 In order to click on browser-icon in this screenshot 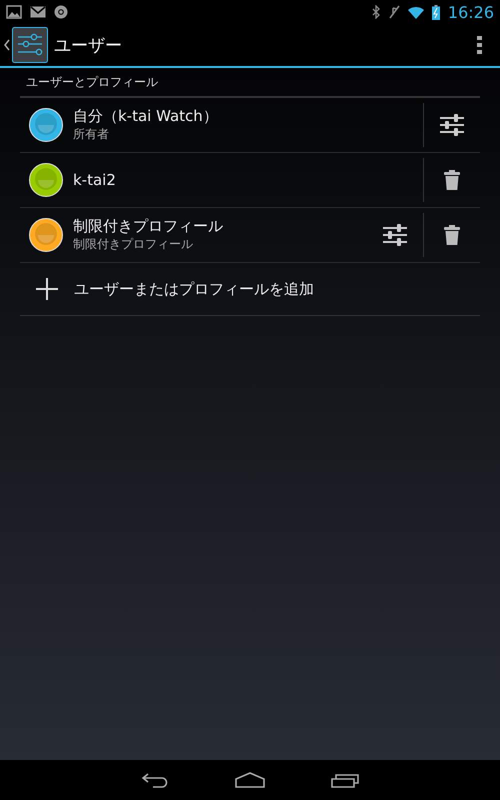, I will do `click(61, 12)`.